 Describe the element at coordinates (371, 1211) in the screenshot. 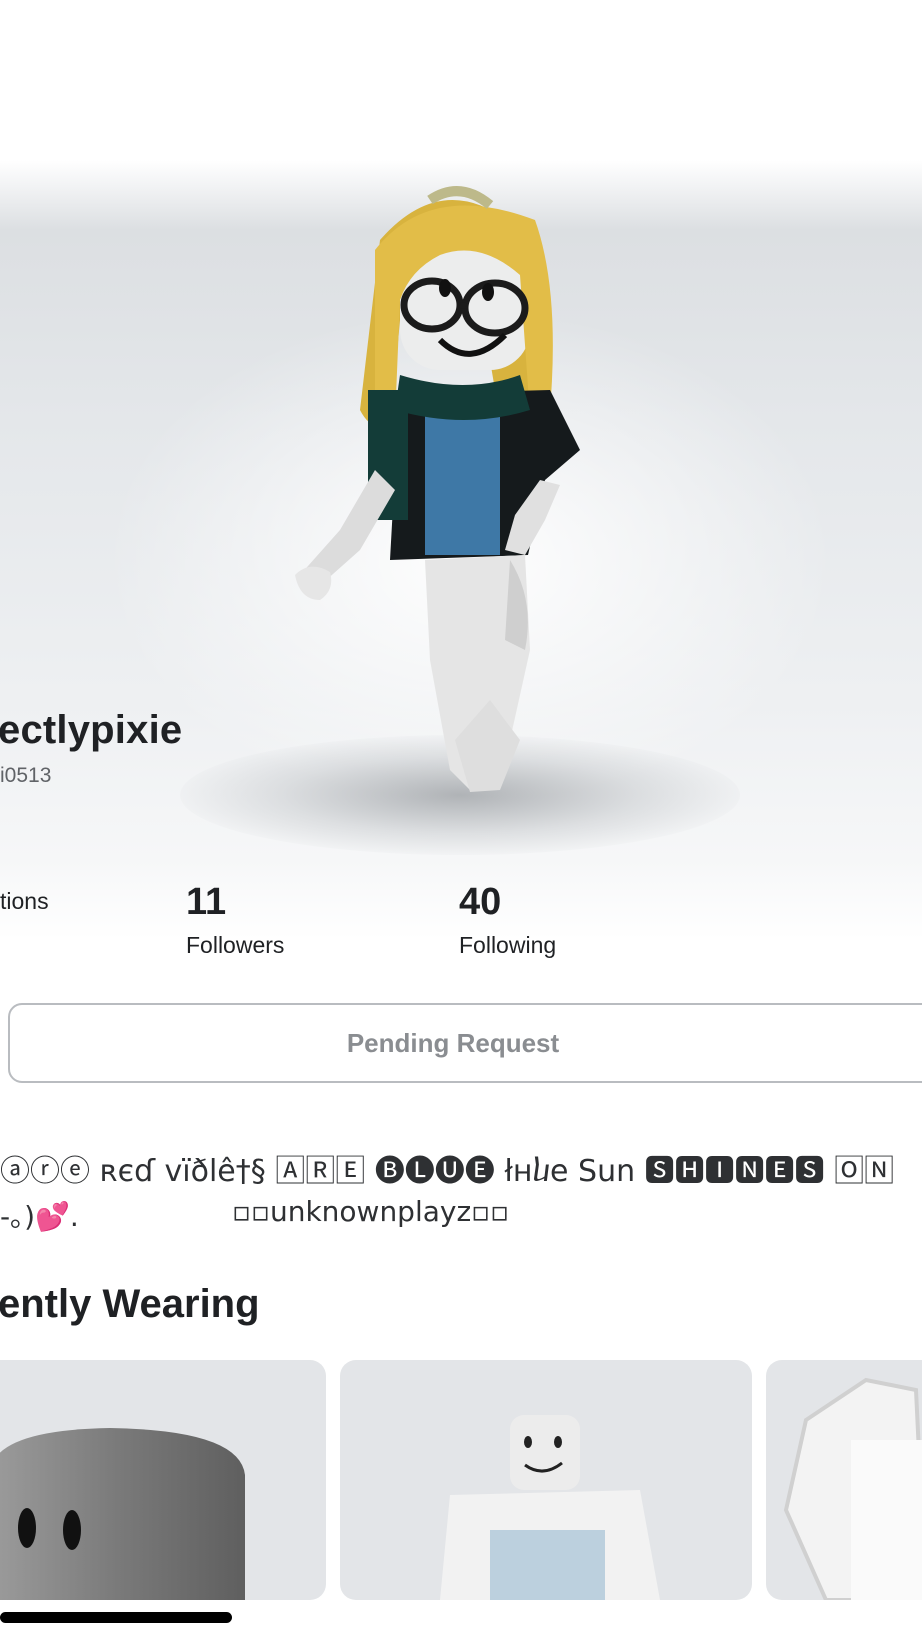

I see `bio-line-2-right: ▫▫unknownplayz▫▫` at that location.